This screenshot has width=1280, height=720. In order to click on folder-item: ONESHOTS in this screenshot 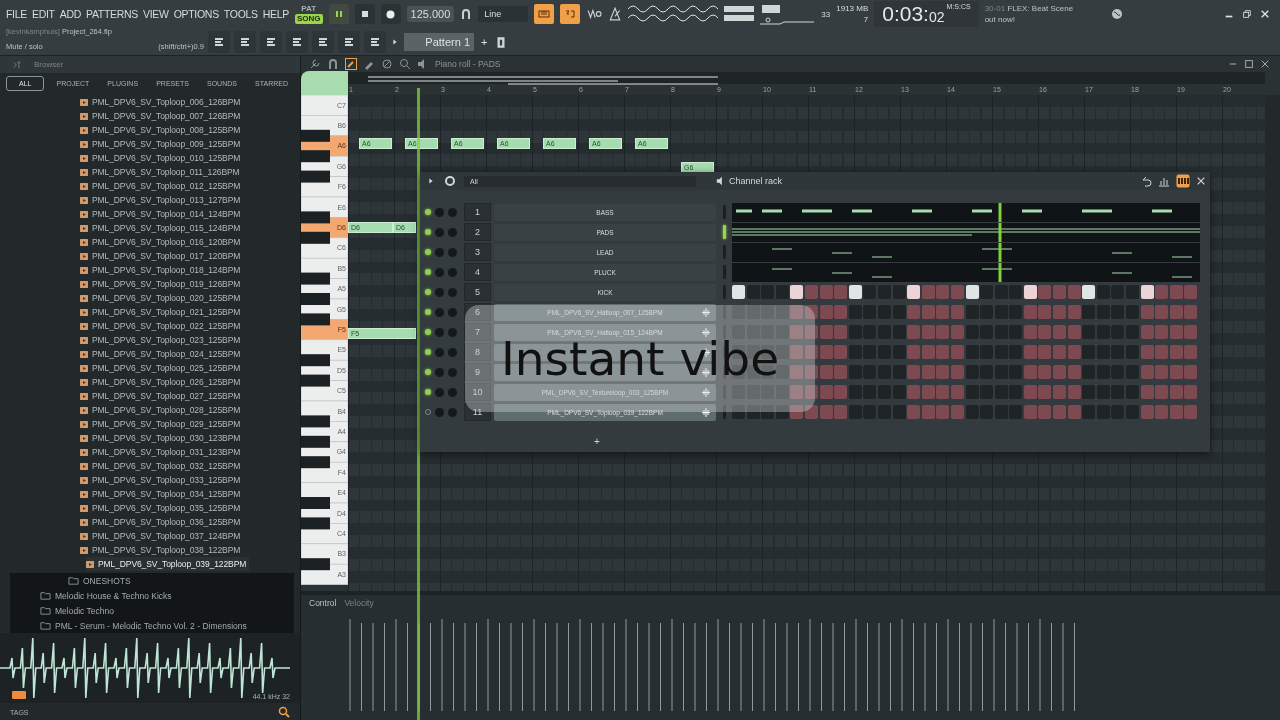, I will do `click(99, 580)`.